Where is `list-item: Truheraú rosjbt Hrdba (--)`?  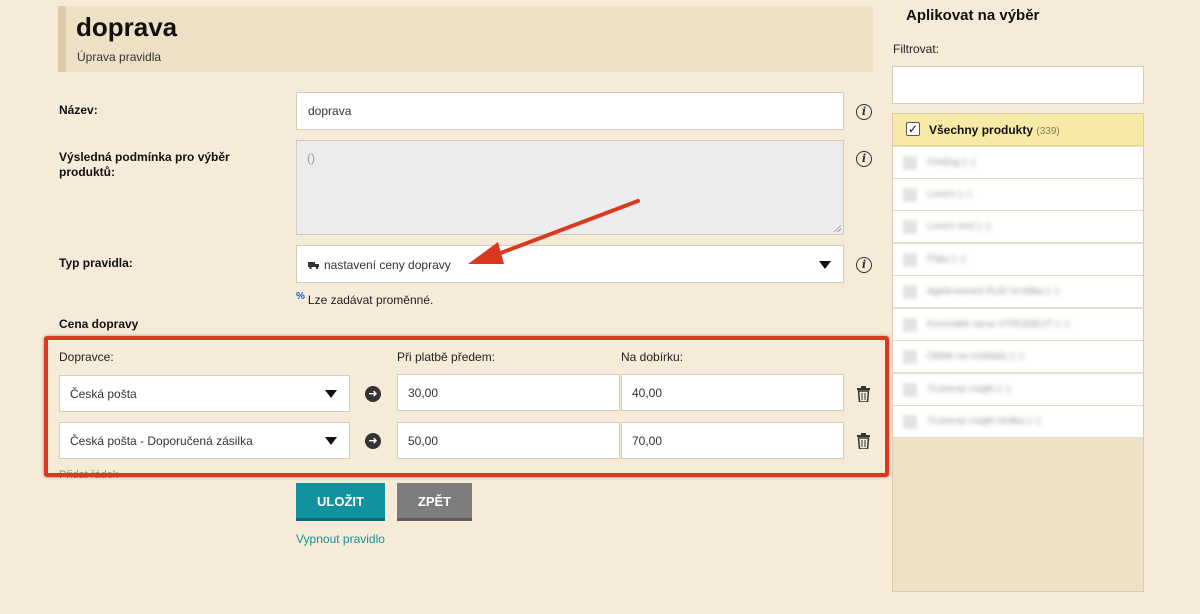 list-item: Truheraú rosjbt Hrdba (--) is located at coordinates (1018, 422).